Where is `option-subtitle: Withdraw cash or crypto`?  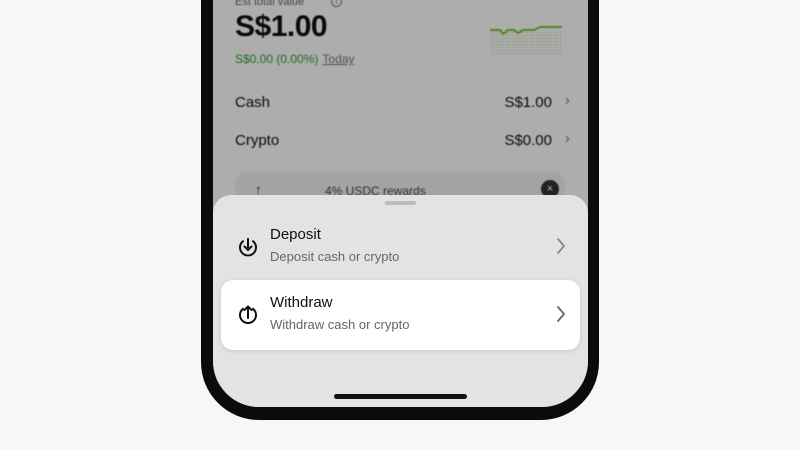 option-subtitle: Withdraw cash or crypto is located at coordinates (340, 324).